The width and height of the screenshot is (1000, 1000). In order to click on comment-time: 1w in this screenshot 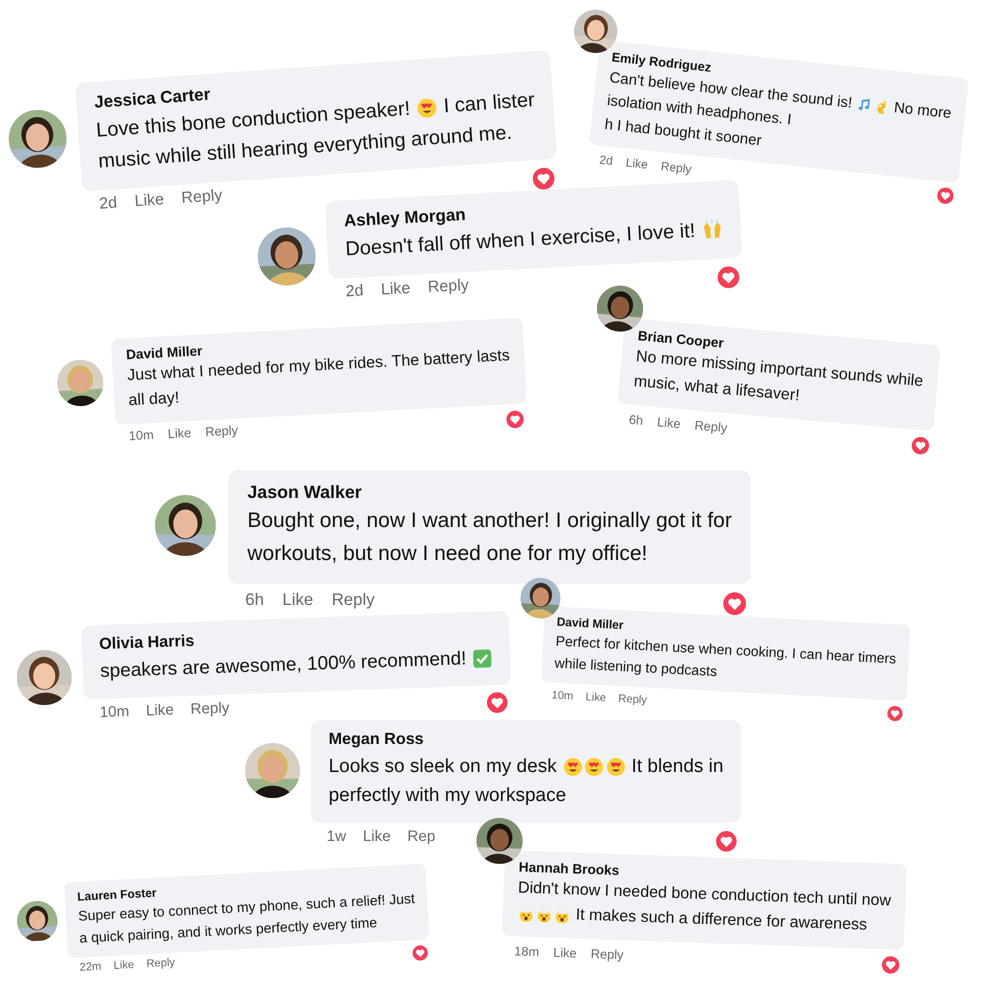, I will do `click(336, 837)`.